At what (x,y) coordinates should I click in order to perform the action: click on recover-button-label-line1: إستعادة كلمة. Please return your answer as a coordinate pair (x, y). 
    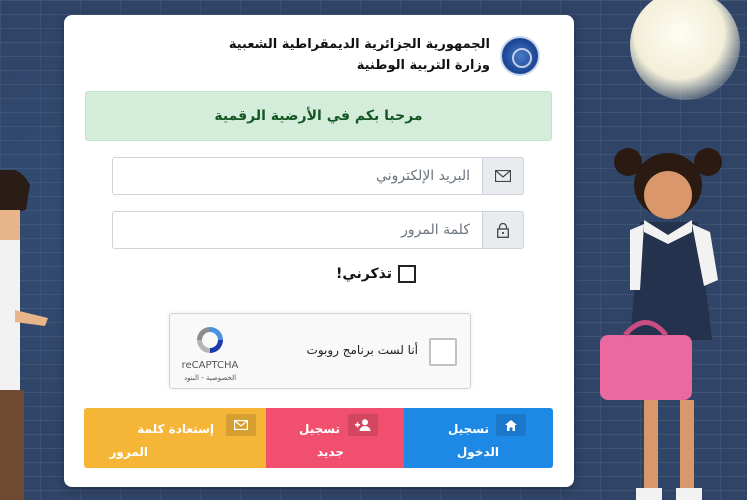
    Looking at the image, I should click on (175, 429).